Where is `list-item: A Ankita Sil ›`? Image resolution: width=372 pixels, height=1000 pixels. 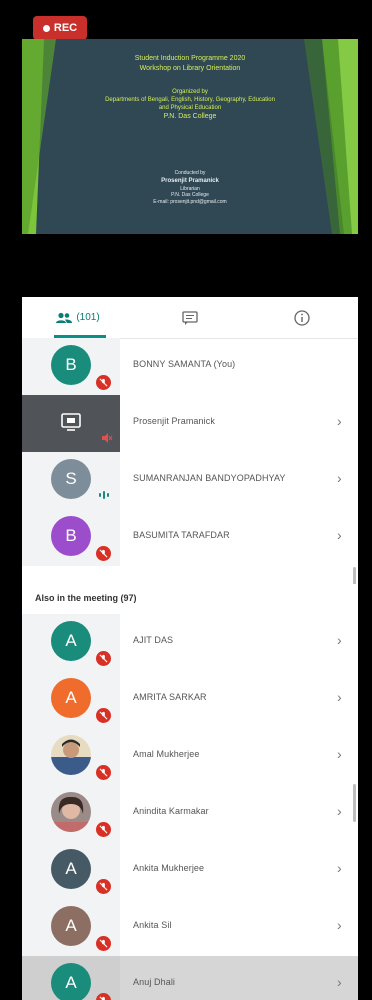 list-item: A Ankita Sil › is located at coordinates (190, 927).